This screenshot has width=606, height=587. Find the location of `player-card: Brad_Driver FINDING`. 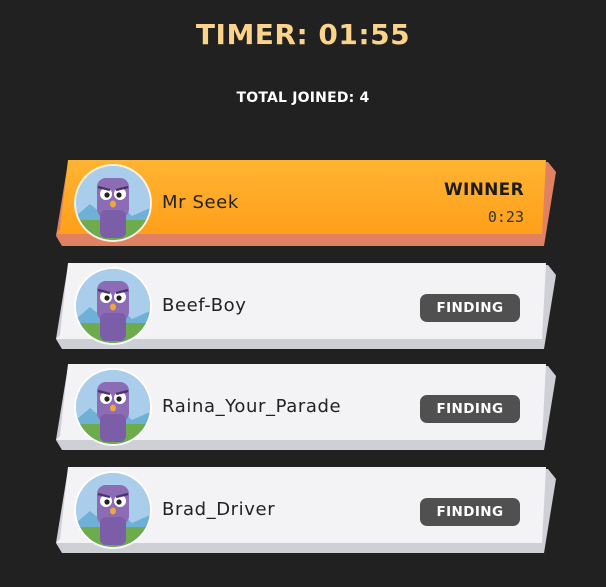

player-card: Brad_Driver FINDING is located at coordinates (307, 510).